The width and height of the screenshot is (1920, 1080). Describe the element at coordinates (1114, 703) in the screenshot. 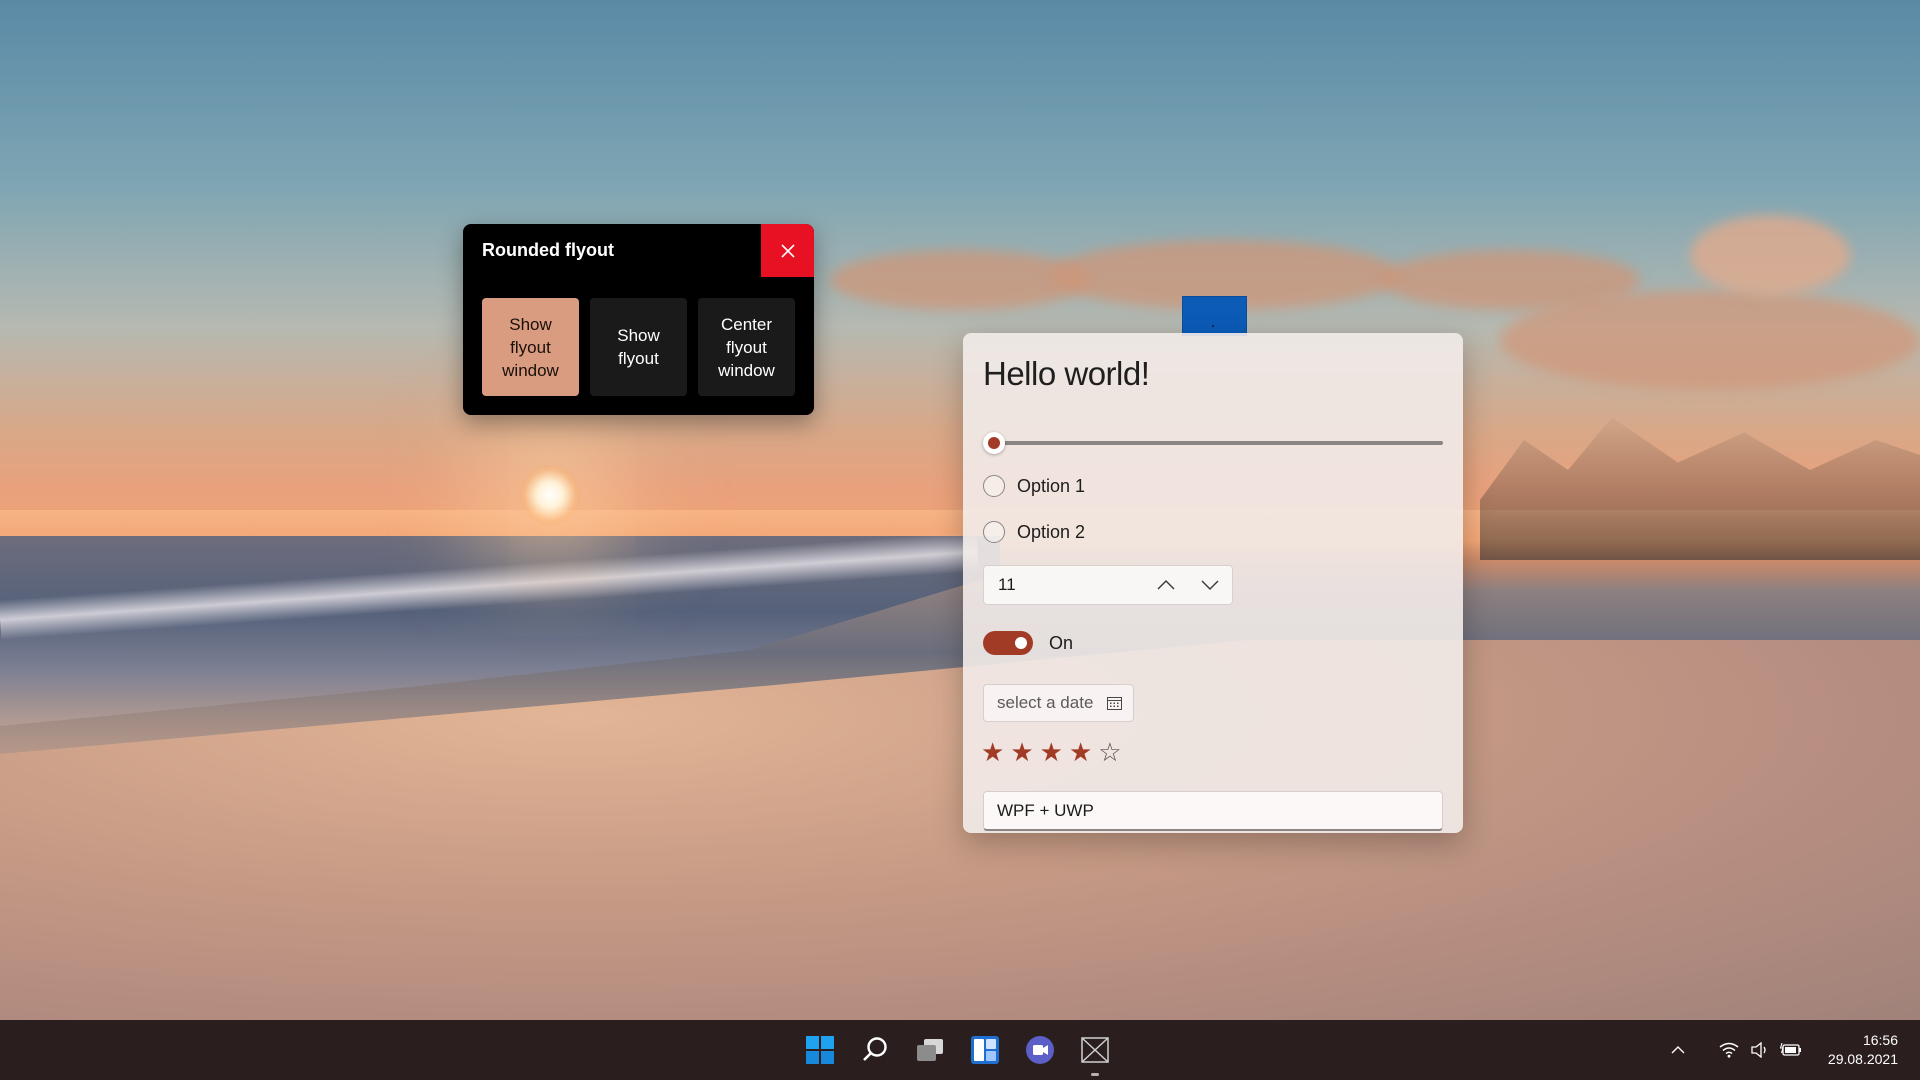

I see `calendar-icon` at that location.